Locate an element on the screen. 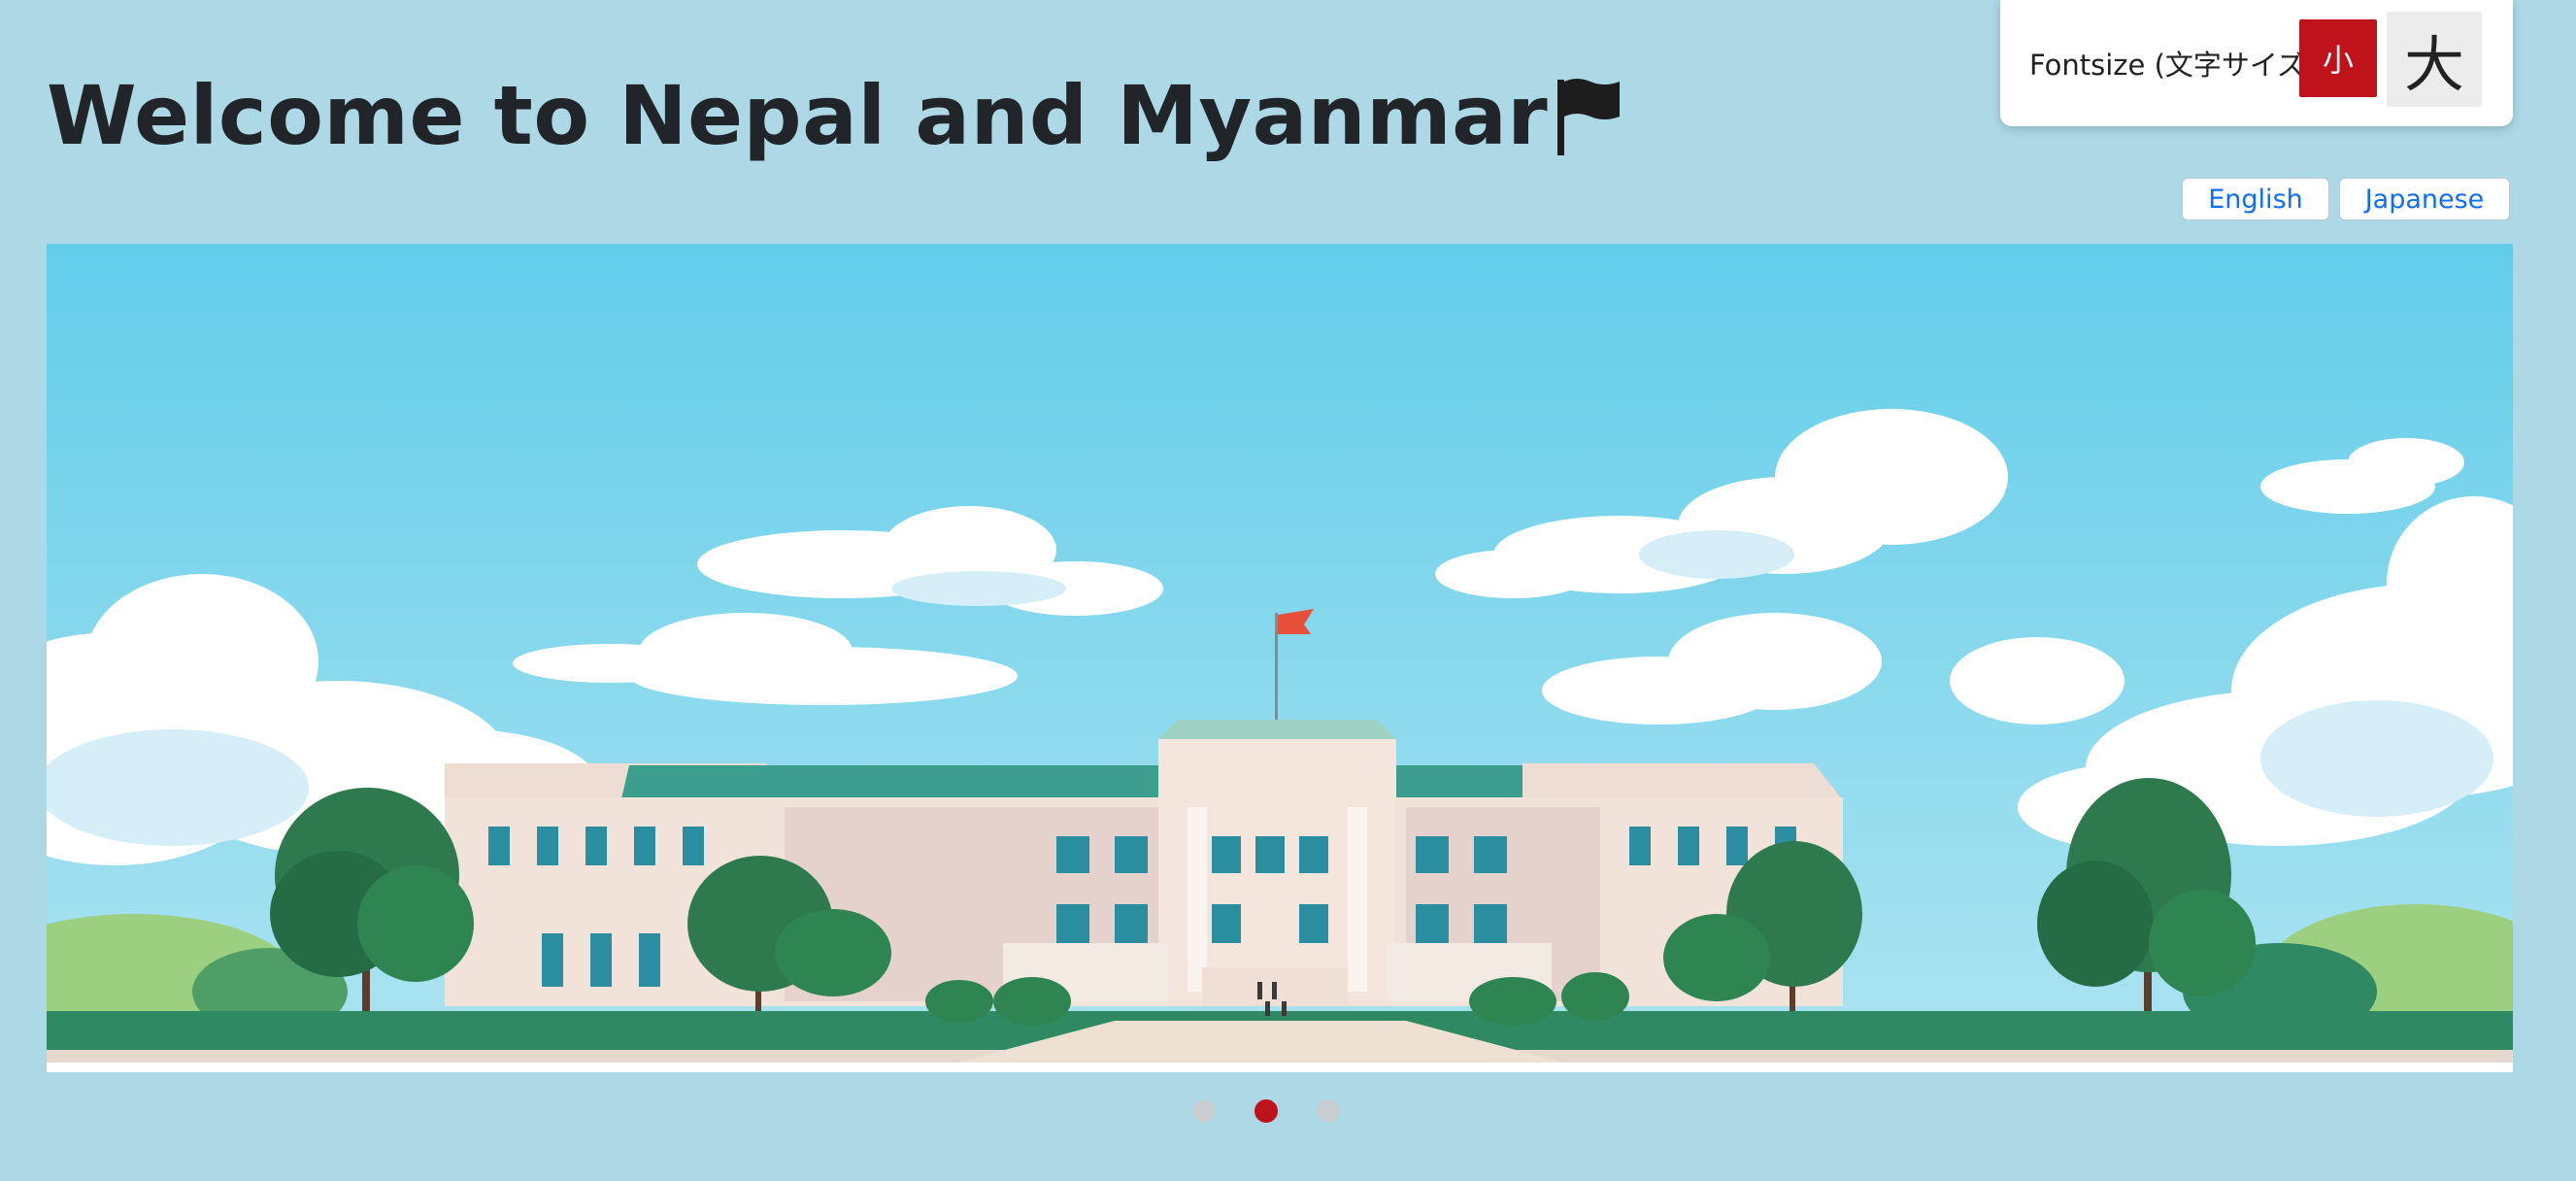 The image size is (2576, 1181). english-button: English is located at coordinates (2256, 199).